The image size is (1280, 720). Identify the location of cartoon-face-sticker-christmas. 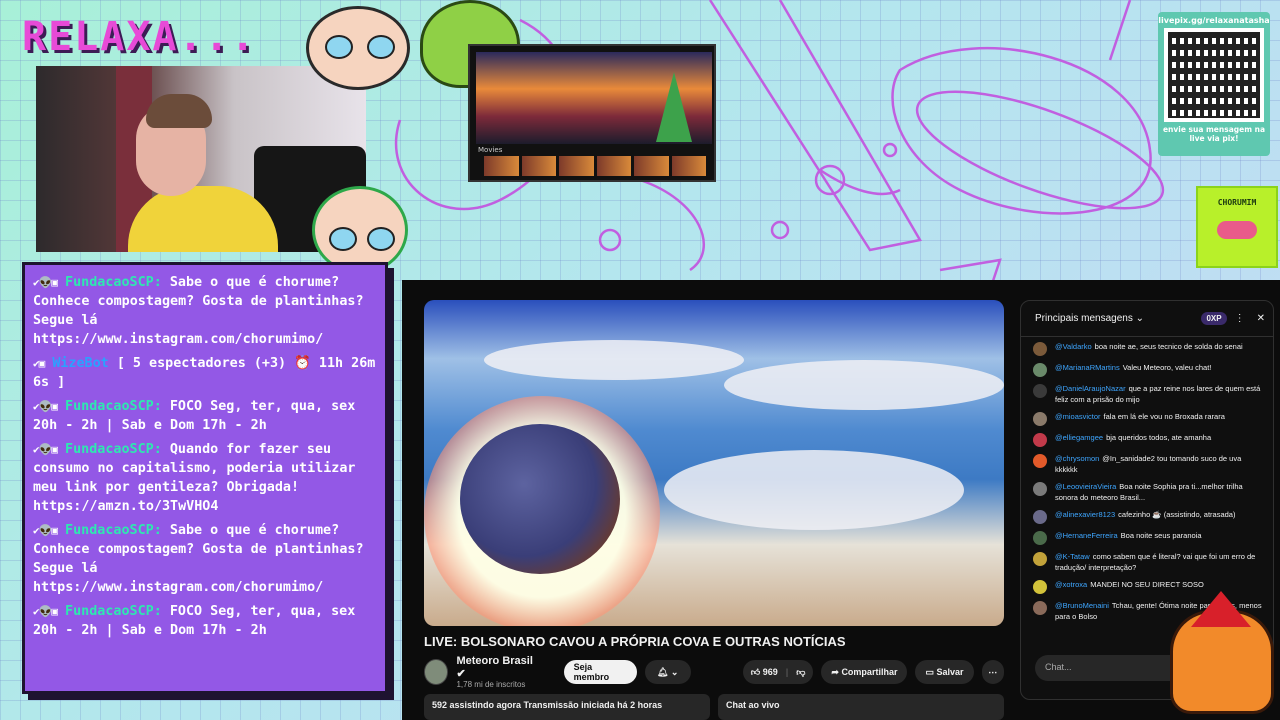
(360, 230).